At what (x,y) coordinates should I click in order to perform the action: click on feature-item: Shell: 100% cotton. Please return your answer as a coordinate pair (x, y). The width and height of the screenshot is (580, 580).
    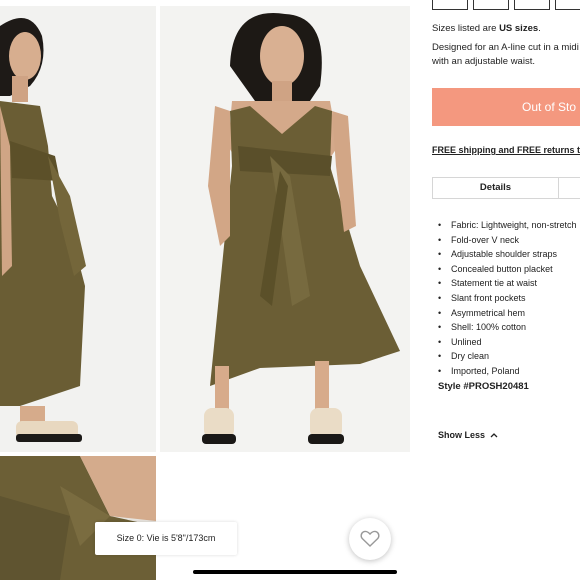
    Looking at the image, I should click on (507, 327).